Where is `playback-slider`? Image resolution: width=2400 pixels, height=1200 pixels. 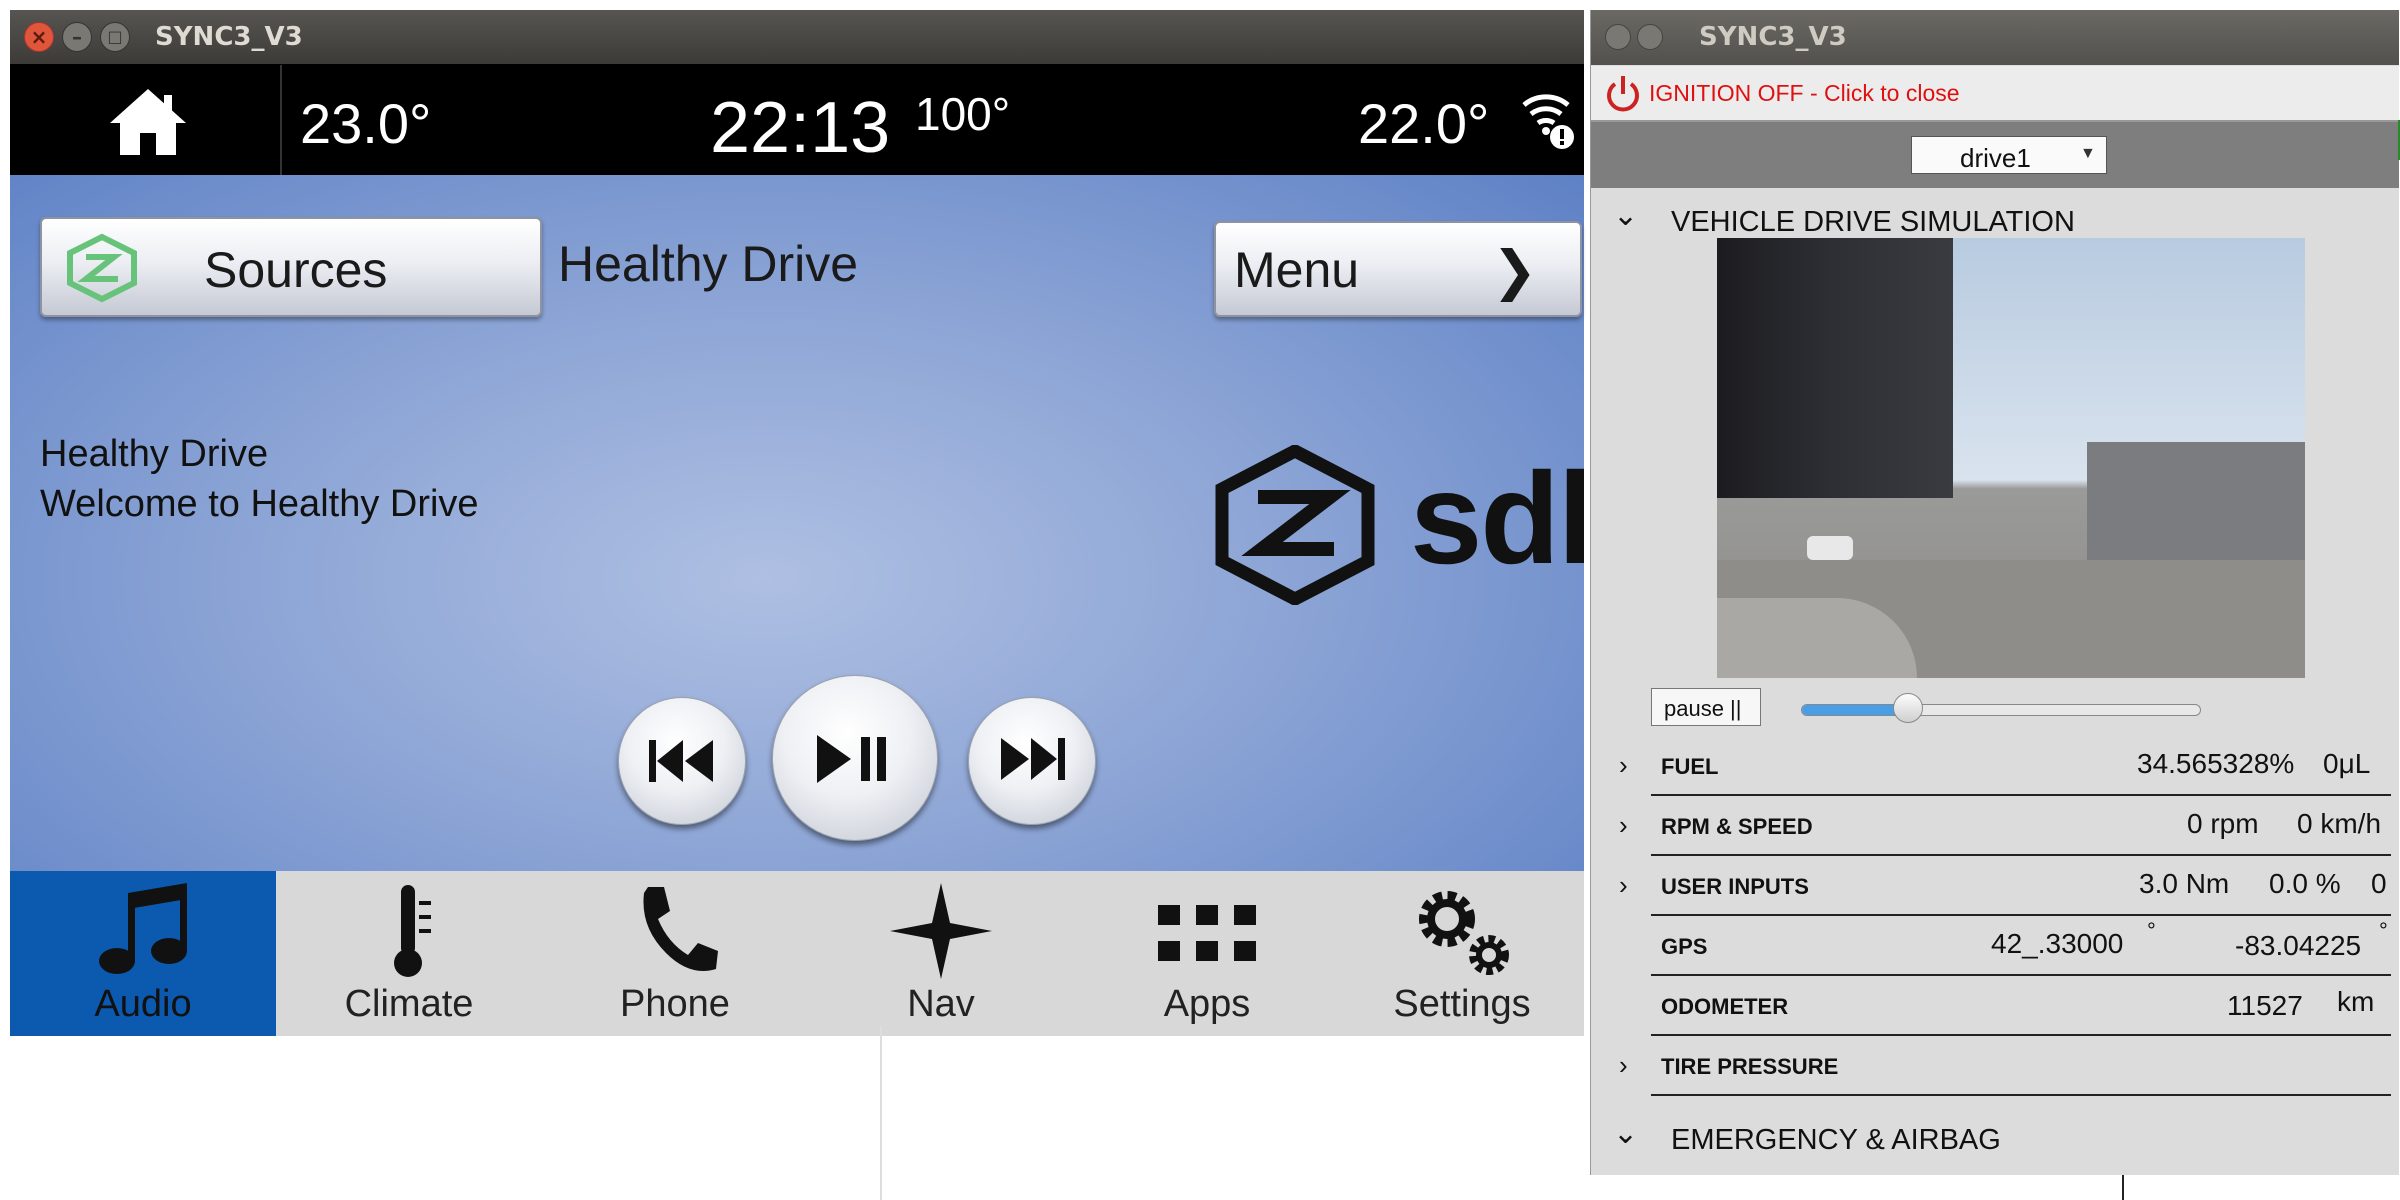
playback-slider is located at coordinates (2001, 708).